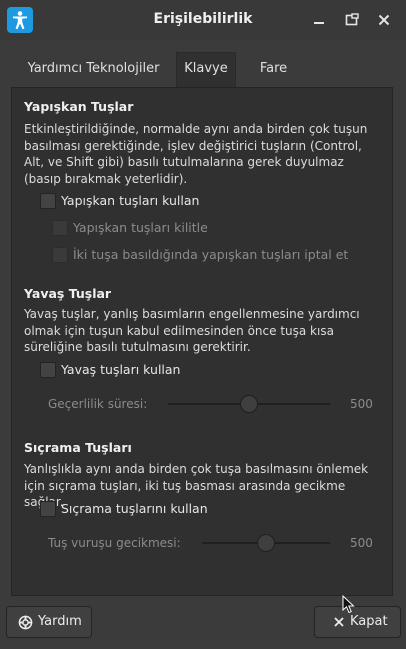  Describe the element at coordinates (78, 447) in the screenshot. I see `bounce-keys-title: Sıçrama Tuşları` at that location.